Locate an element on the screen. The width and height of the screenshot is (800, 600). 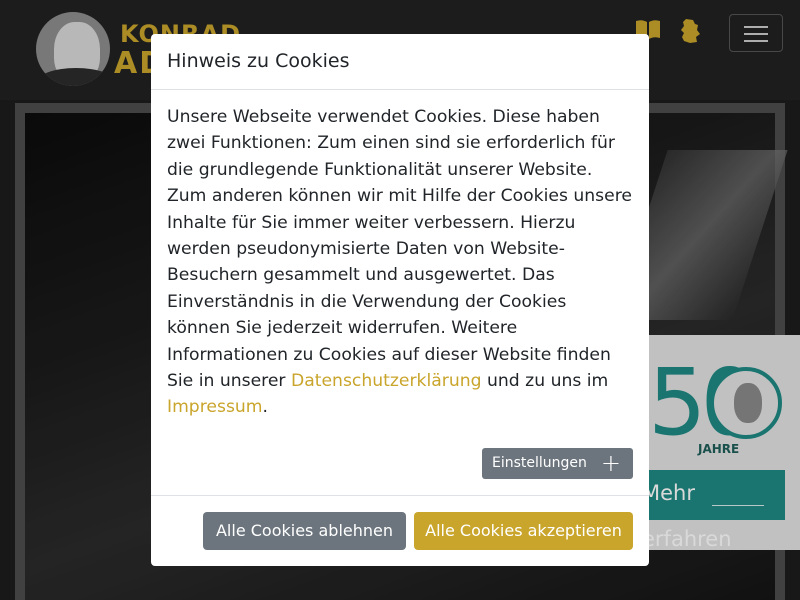
privacy-policy-link: Datenschutzerklärung is located at coordinates (386, 381).